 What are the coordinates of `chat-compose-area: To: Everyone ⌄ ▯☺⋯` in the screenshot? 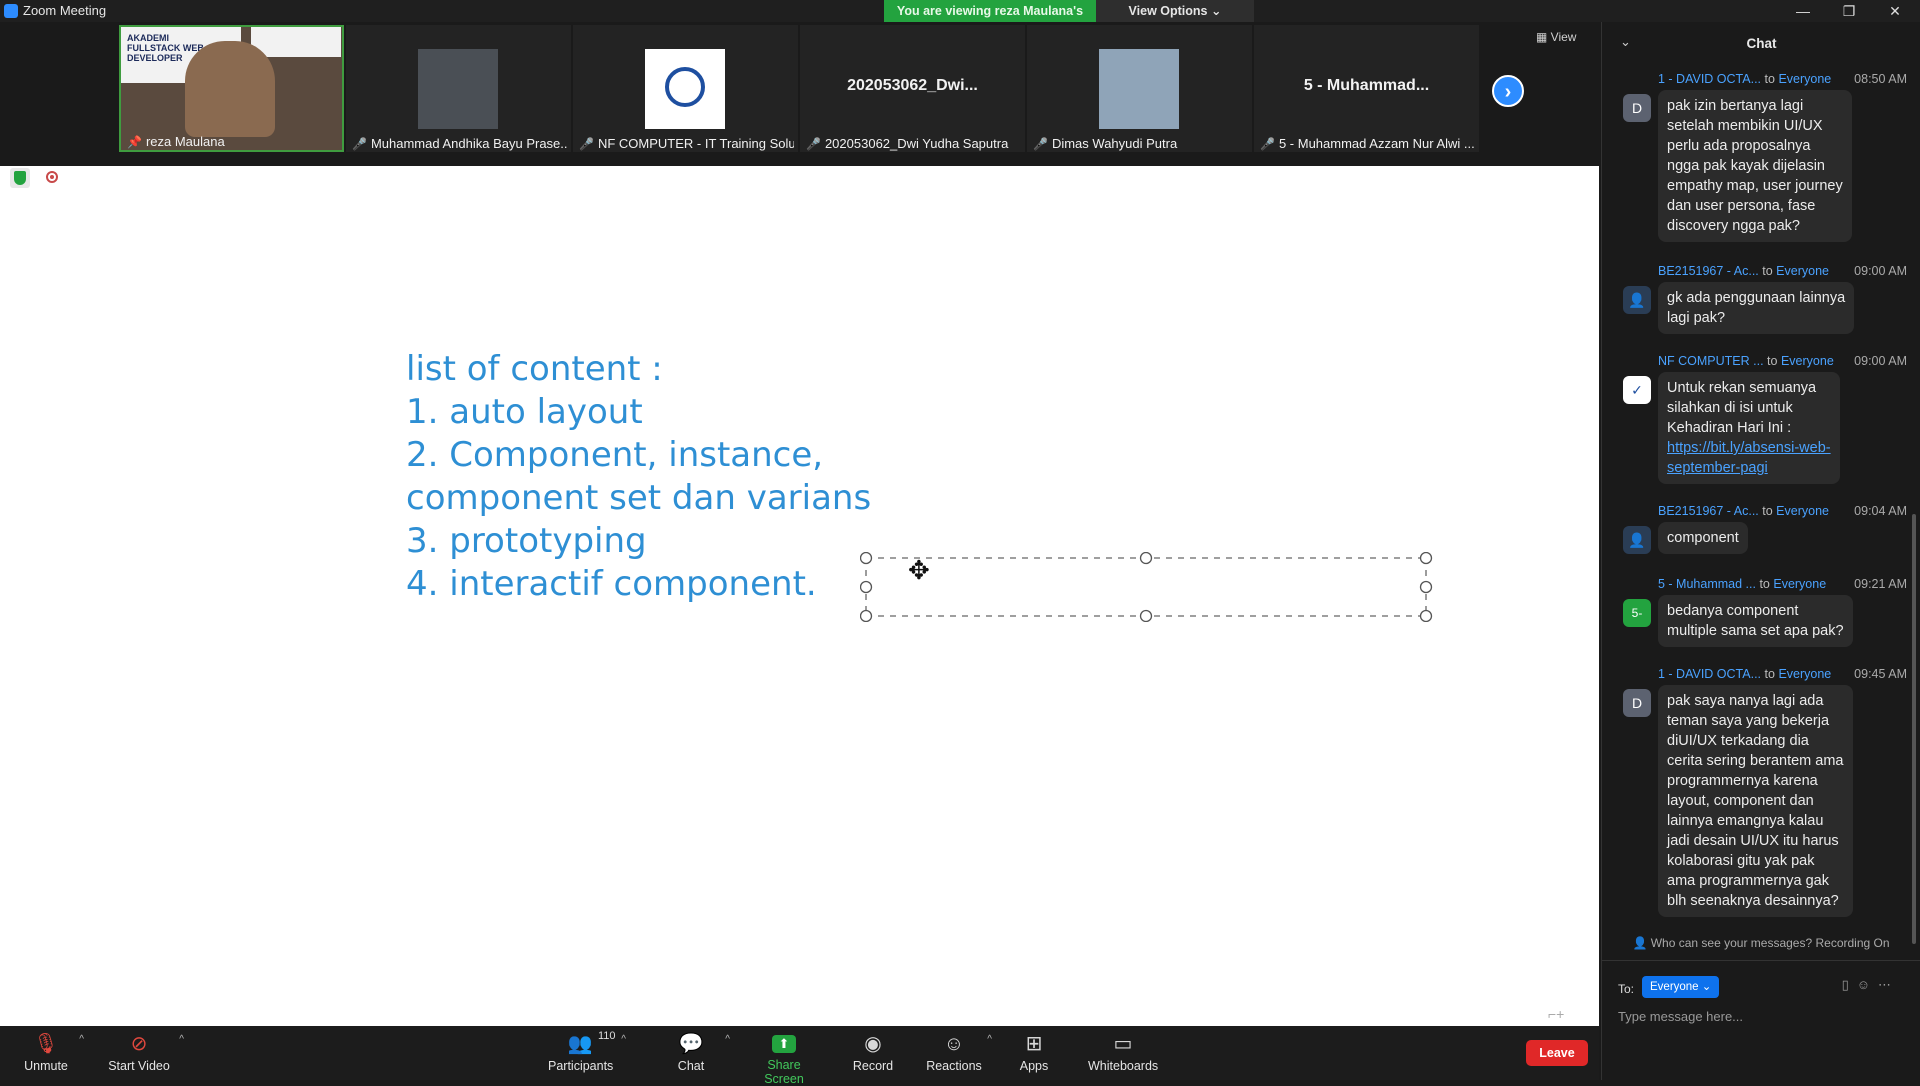 It's located at (1761, 1020).